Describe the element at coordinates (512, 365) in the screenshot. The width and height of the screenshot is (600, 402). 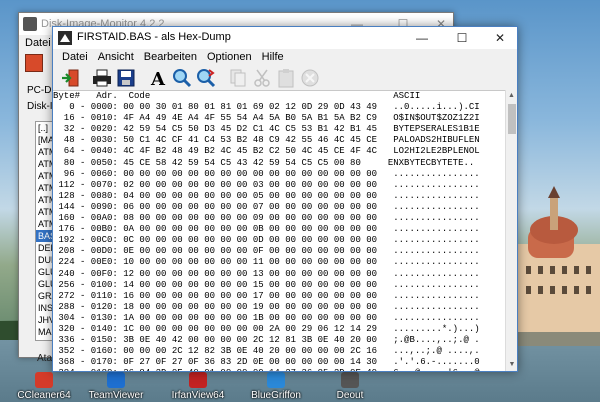
I see `scroll-down-icon: ▼` at that location.